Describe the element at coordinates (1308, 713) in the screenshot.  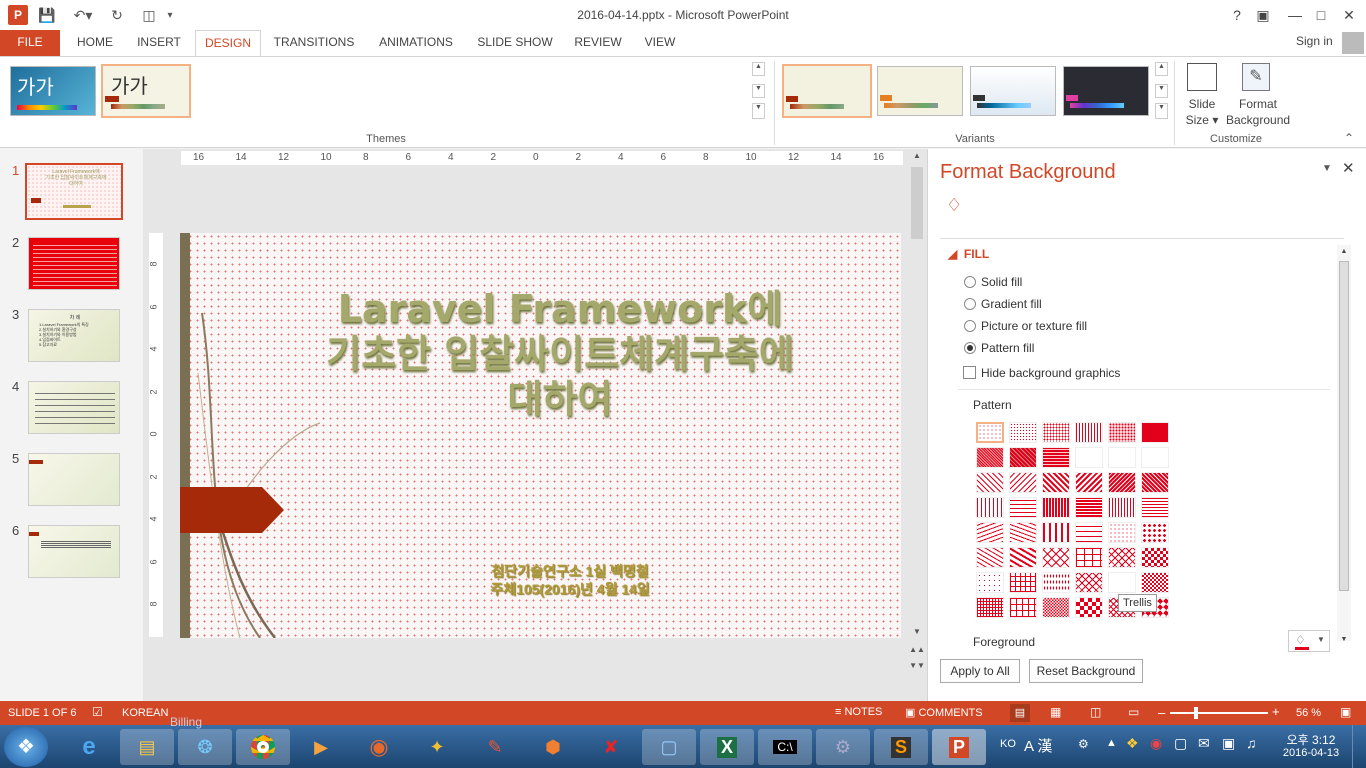
I see `zoom-level: 56 %` at that location.